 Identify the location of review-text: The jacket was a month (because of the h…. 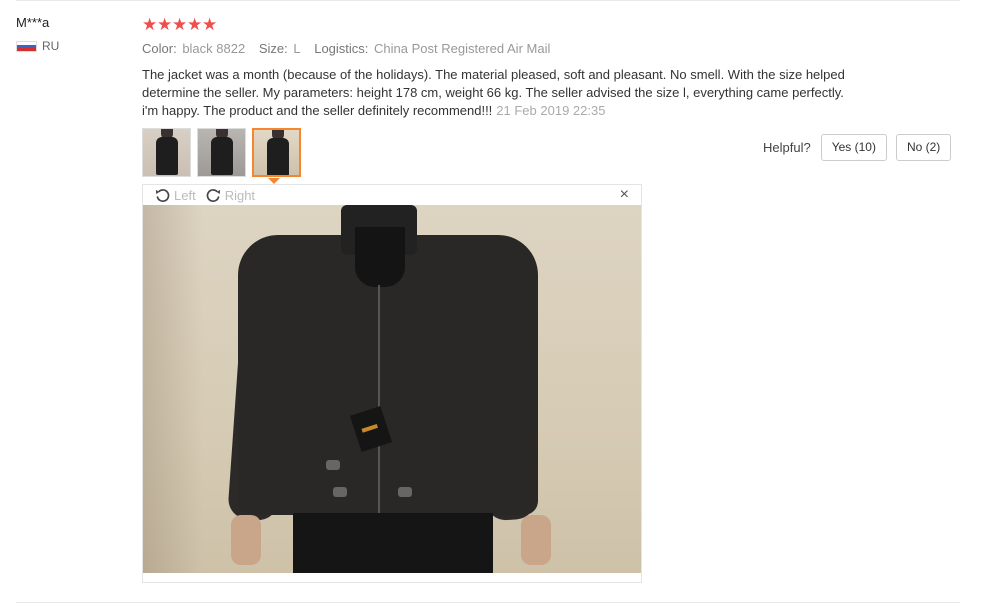
(502, 93).